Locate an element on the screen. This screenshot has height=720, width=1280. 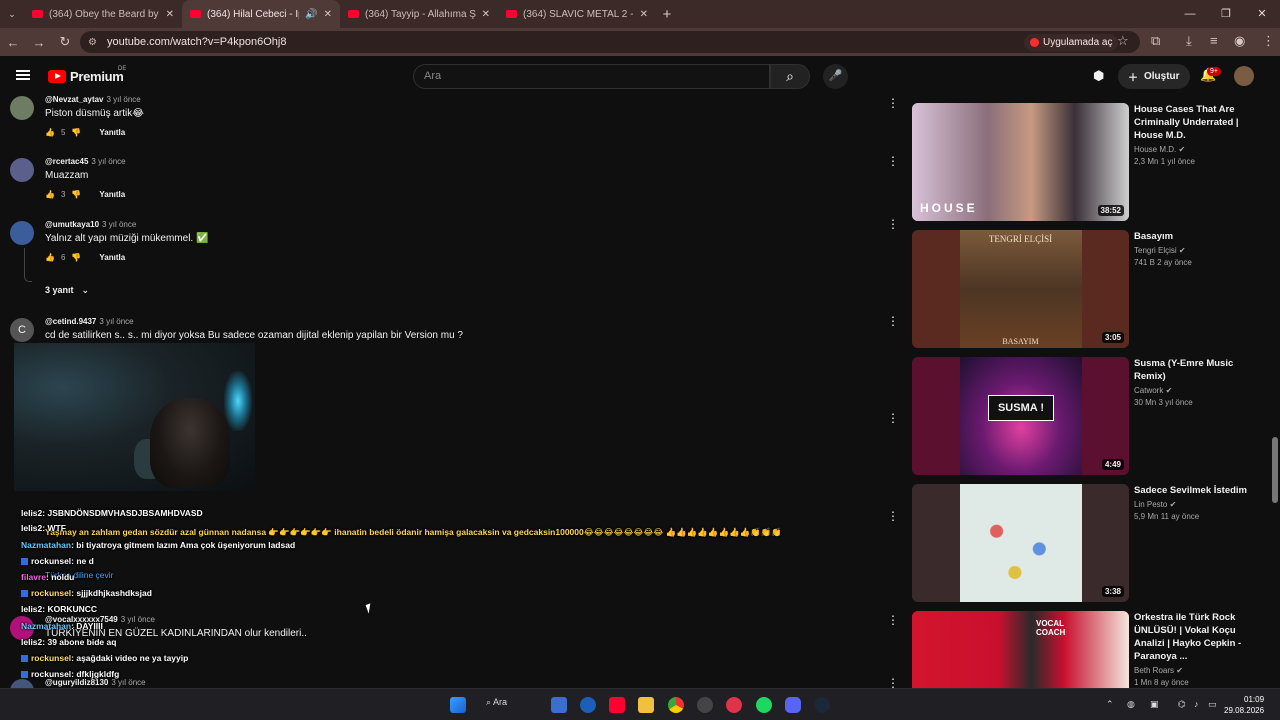
channel-name: House M.D. is located at coordinates (1155, 149).